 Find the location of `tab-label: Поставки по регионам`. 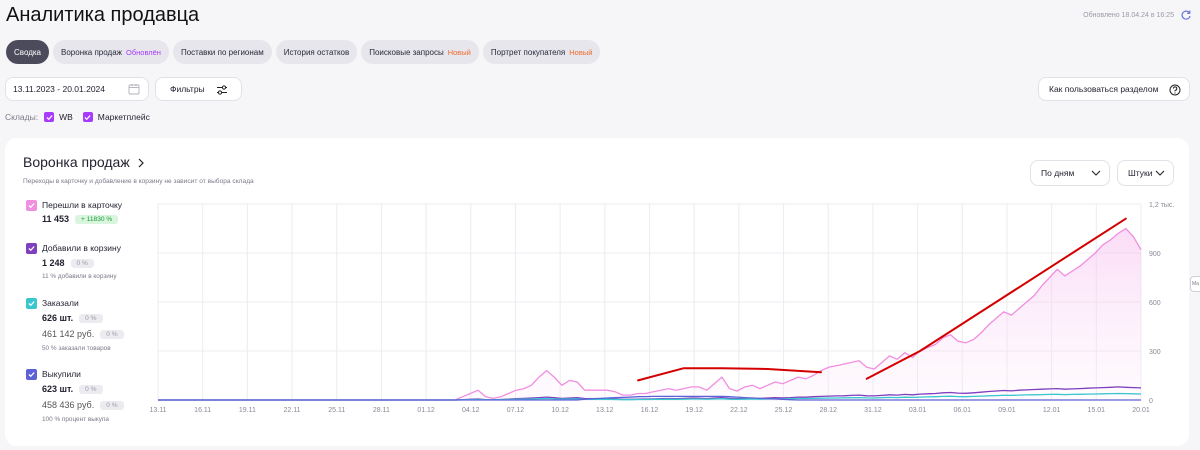

tab-label: Поставки по регионам is located at coordinates (222, 52).